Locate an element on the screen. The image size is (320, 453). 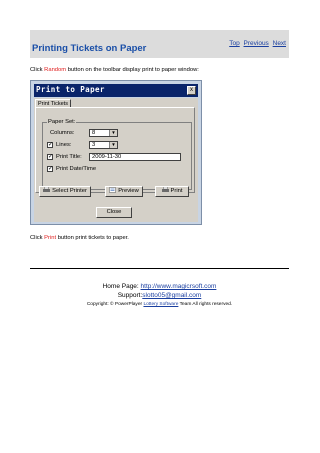
print-button: Print is located at coordinates (172, 191).